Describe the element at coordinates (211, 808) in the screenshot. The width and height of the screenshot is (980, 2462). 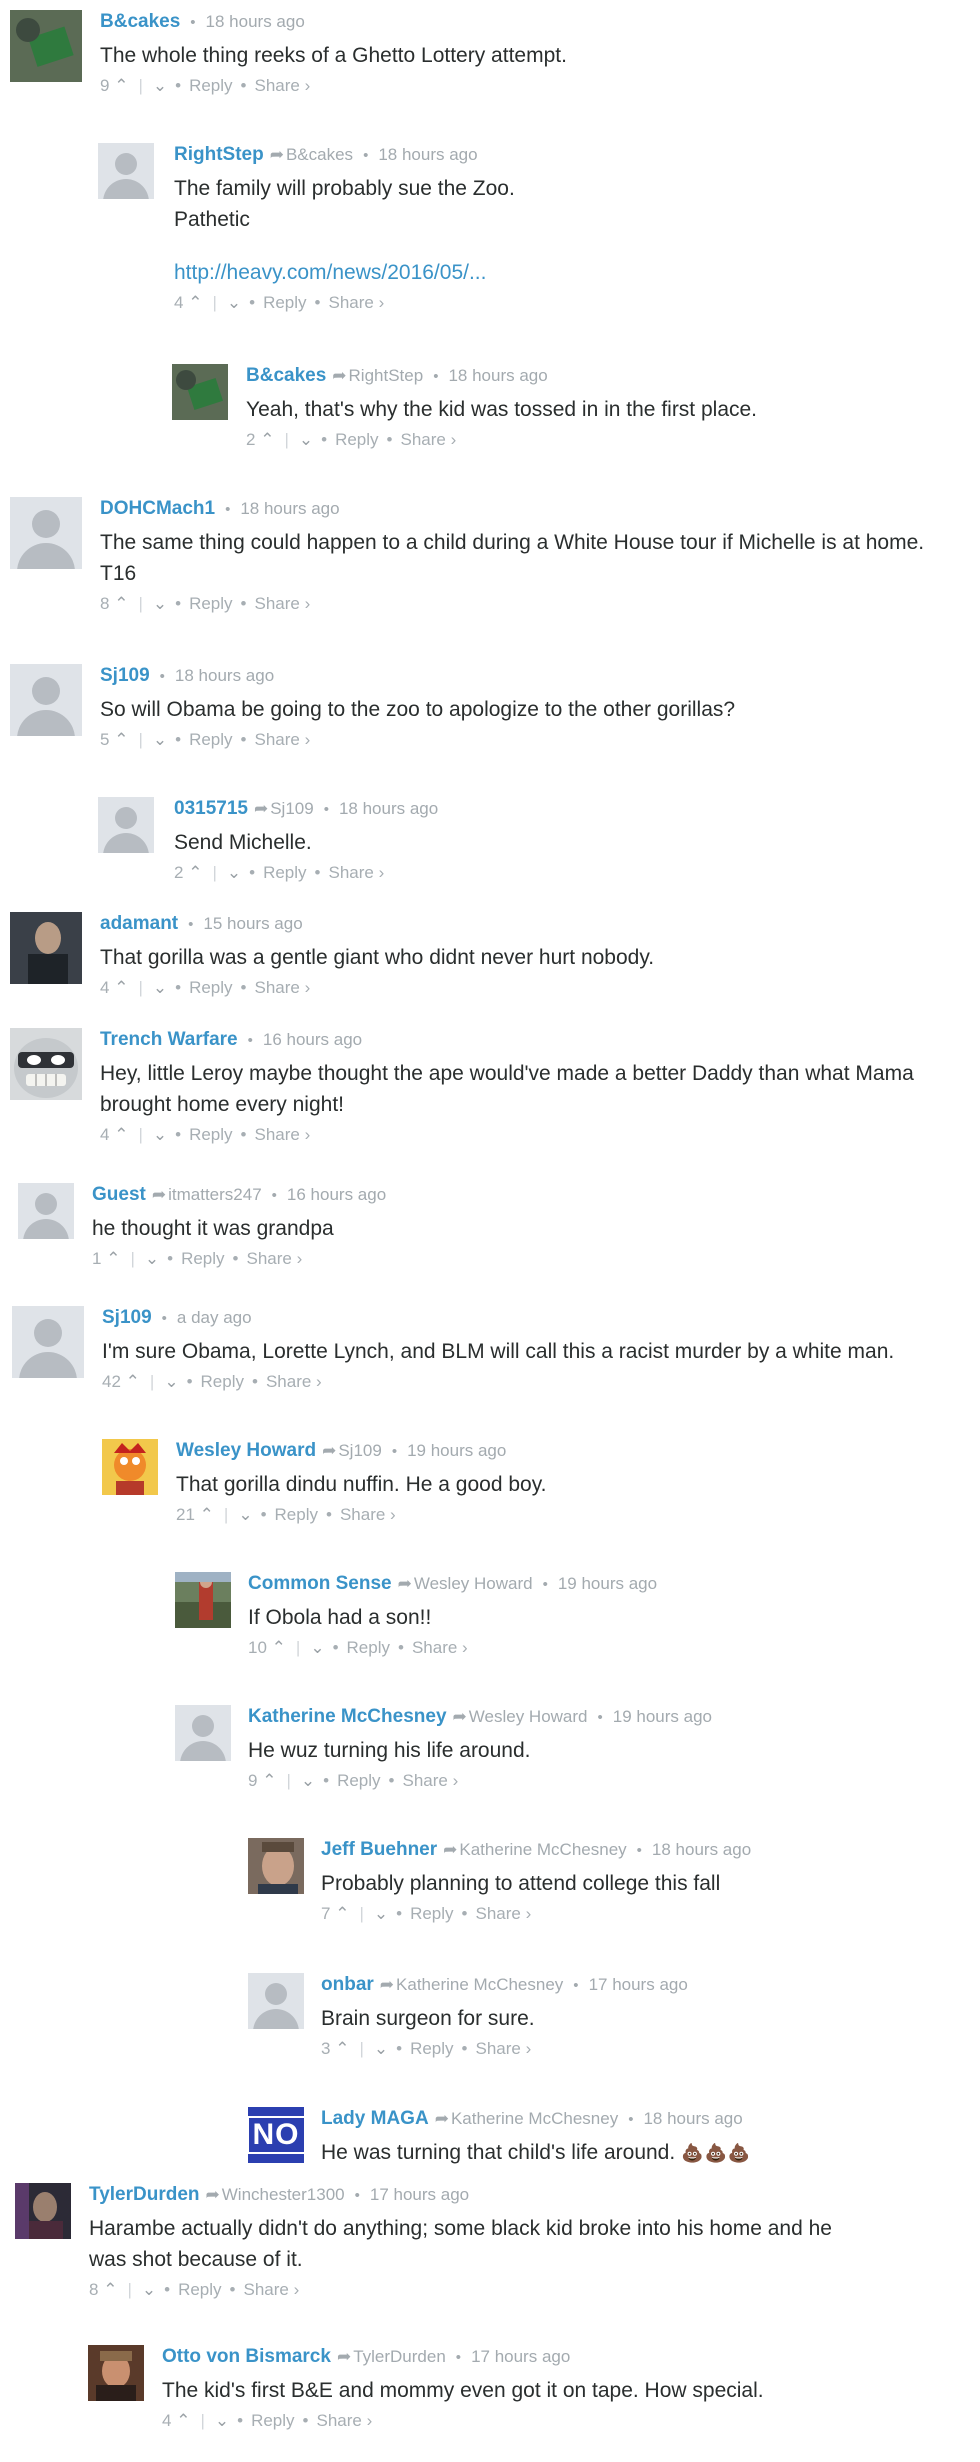
I see `author-link: 0315715` at that location.